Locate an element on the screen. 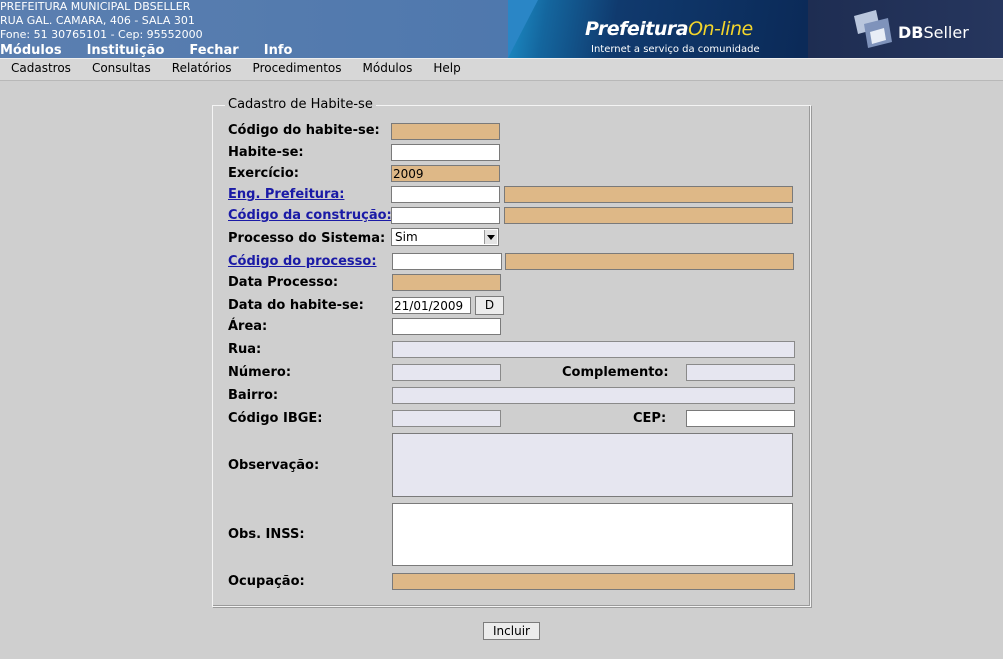  label-processo-sistema: Processo do Sistema: is located at coordinates (307, 238).